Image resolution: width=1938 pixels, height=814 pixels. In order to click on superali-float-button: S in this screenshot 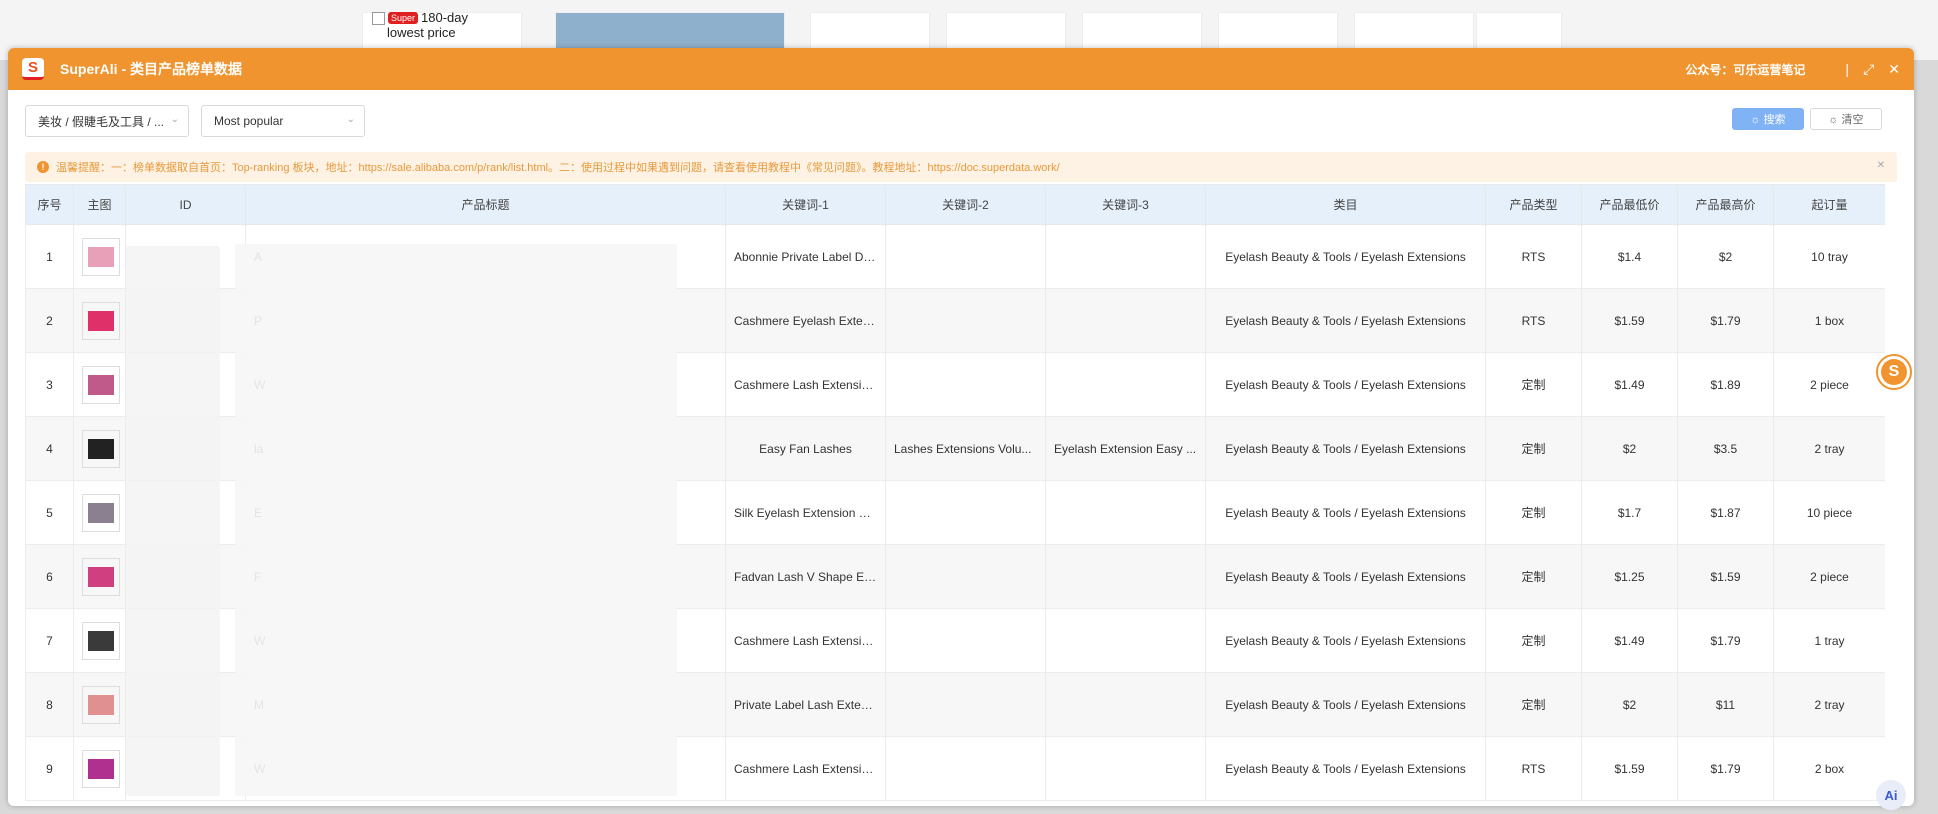, I will do `click(1894, 372)`.